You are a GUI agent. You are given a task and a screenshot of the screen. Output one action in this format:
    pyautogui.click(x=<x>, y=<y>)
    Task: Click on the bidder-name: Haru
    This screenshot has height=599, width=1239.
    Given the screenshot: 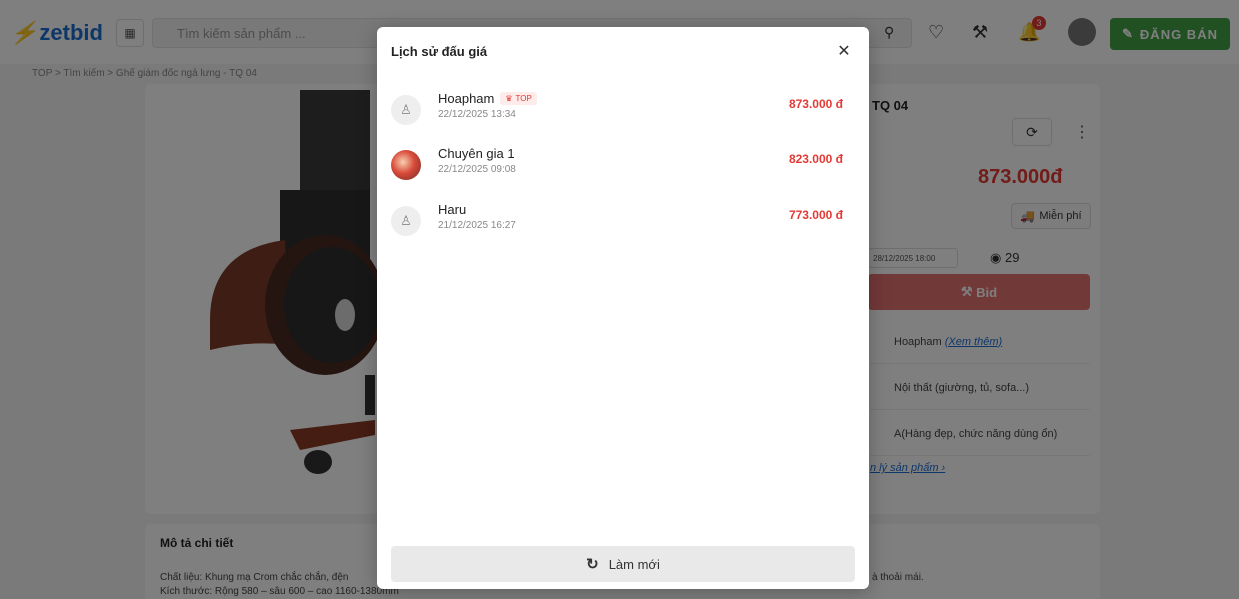 What is the action you would take?
    pyautogui.click(x=452, y=209)
    